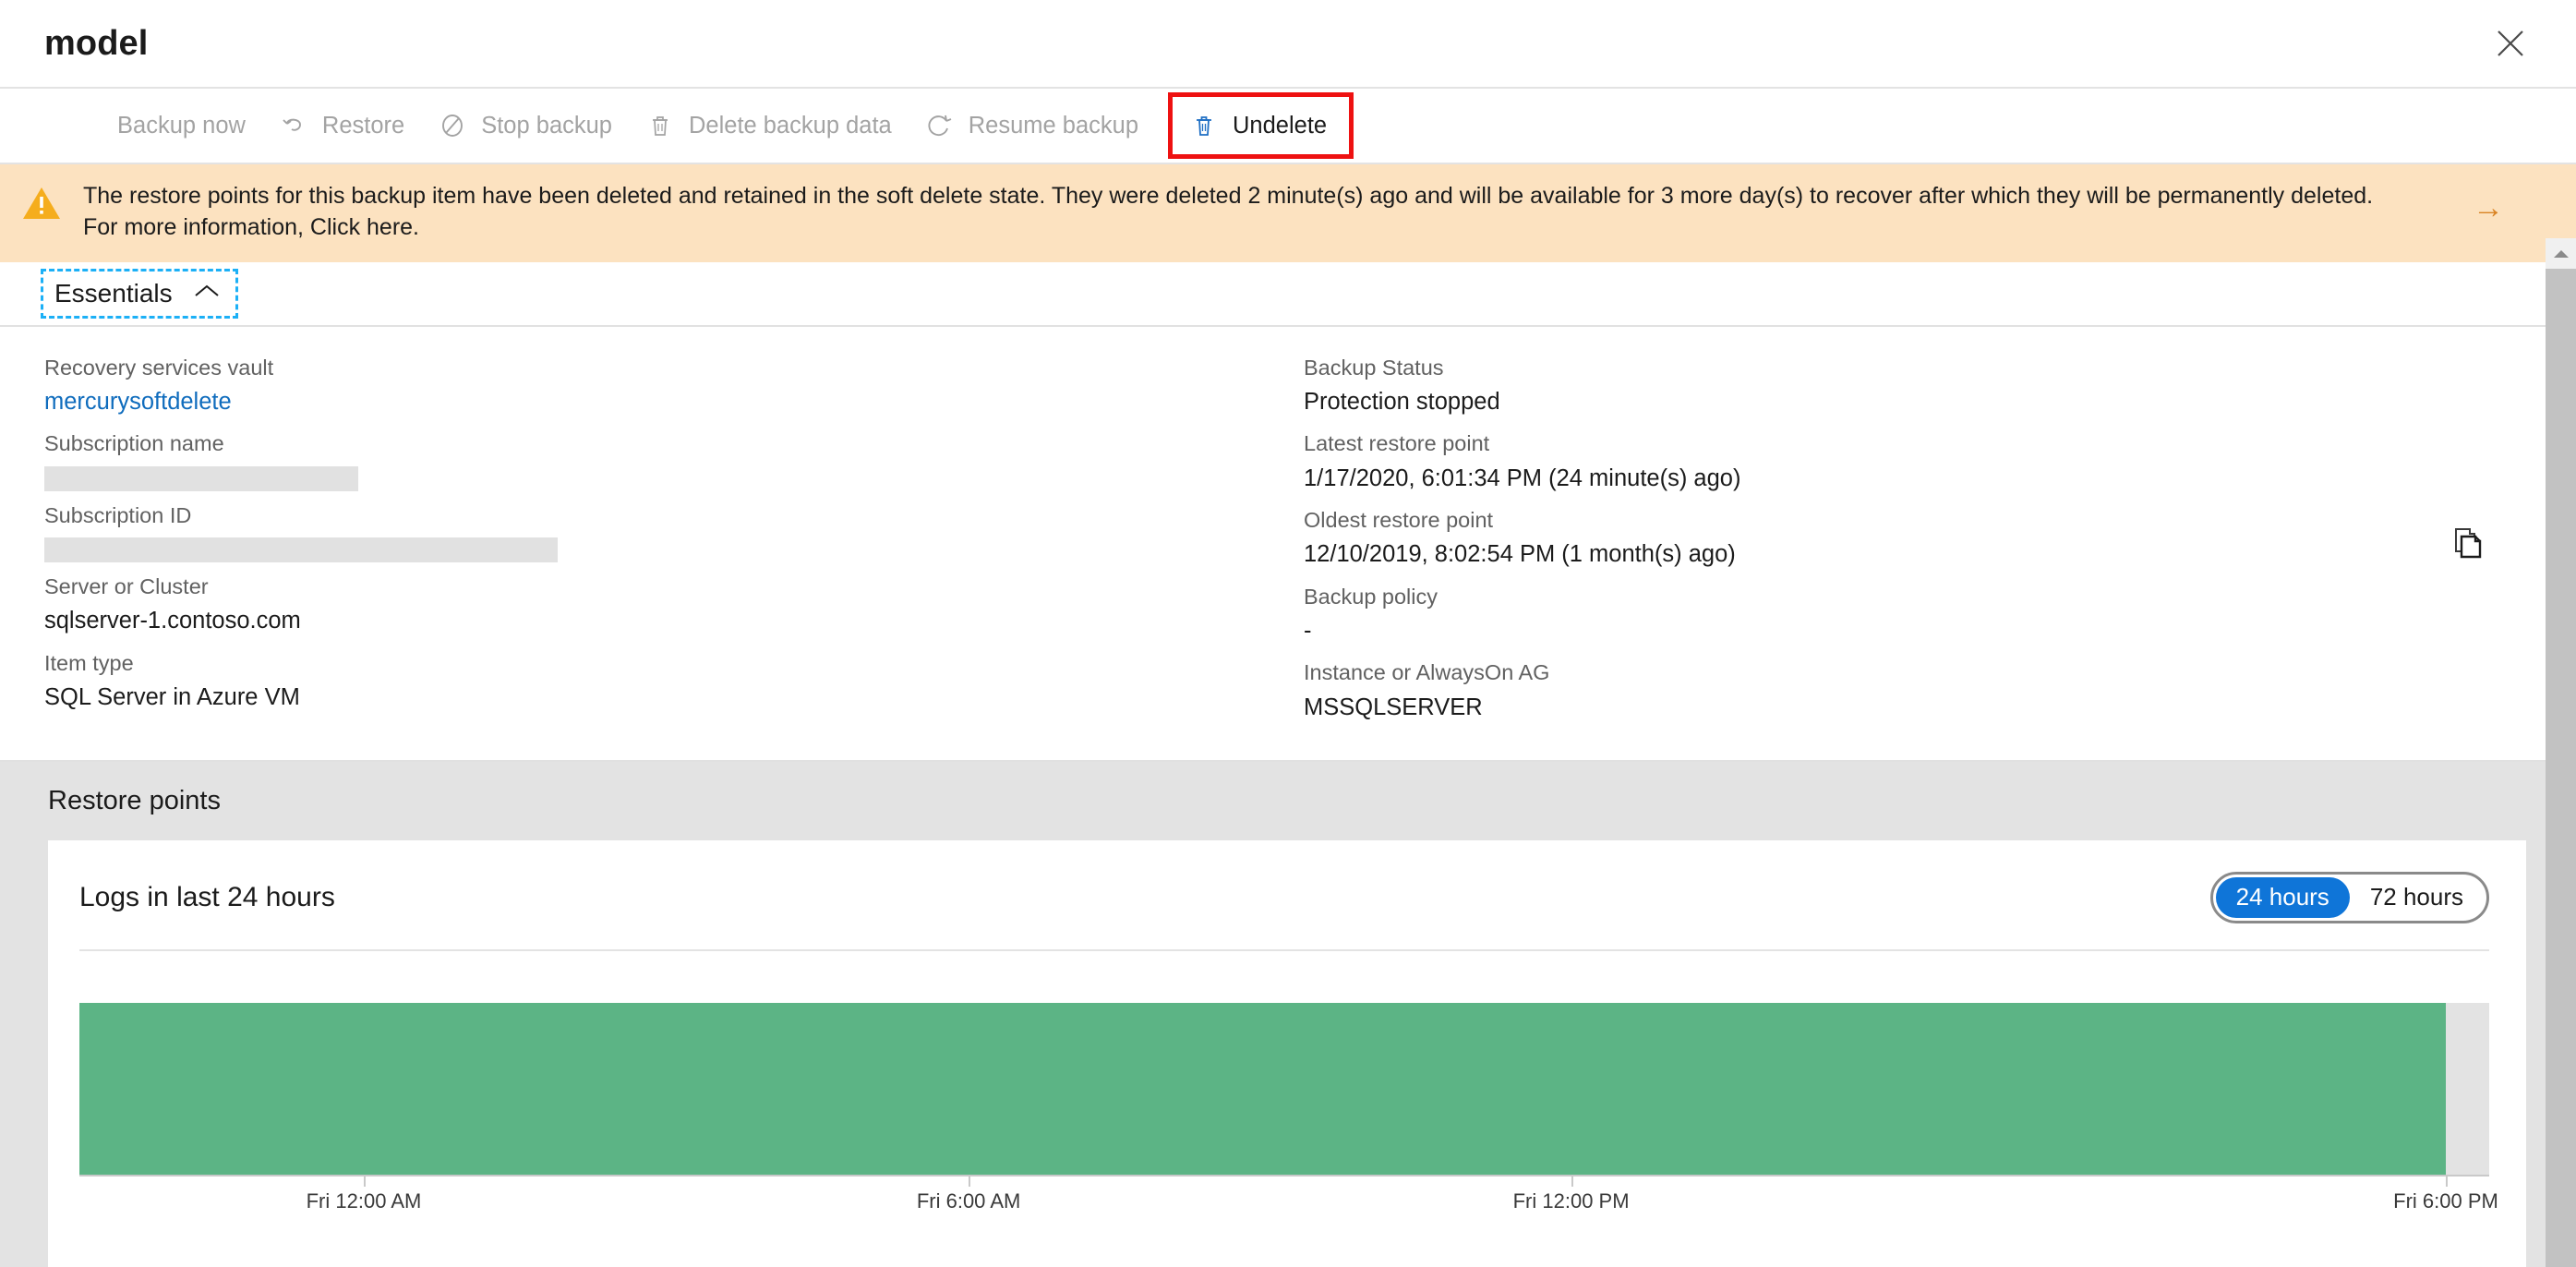 This screenshot has width=2576, height=1267. What do you see at coordinates (968, 1201) in the screenshot?
I see `chart-x-tick-label: Fri 6:00 AM` at bounding box center [968, 1201].